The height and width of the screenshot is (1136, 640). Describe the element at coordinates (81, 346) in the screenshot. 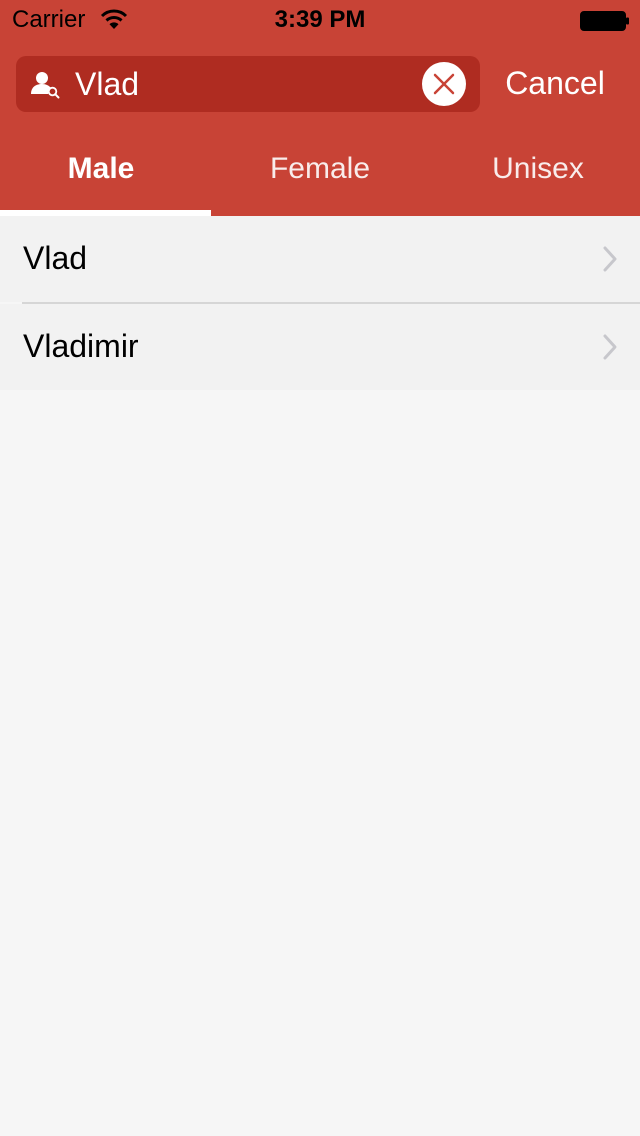

I see `list-item-label: Vladimir` at that location.